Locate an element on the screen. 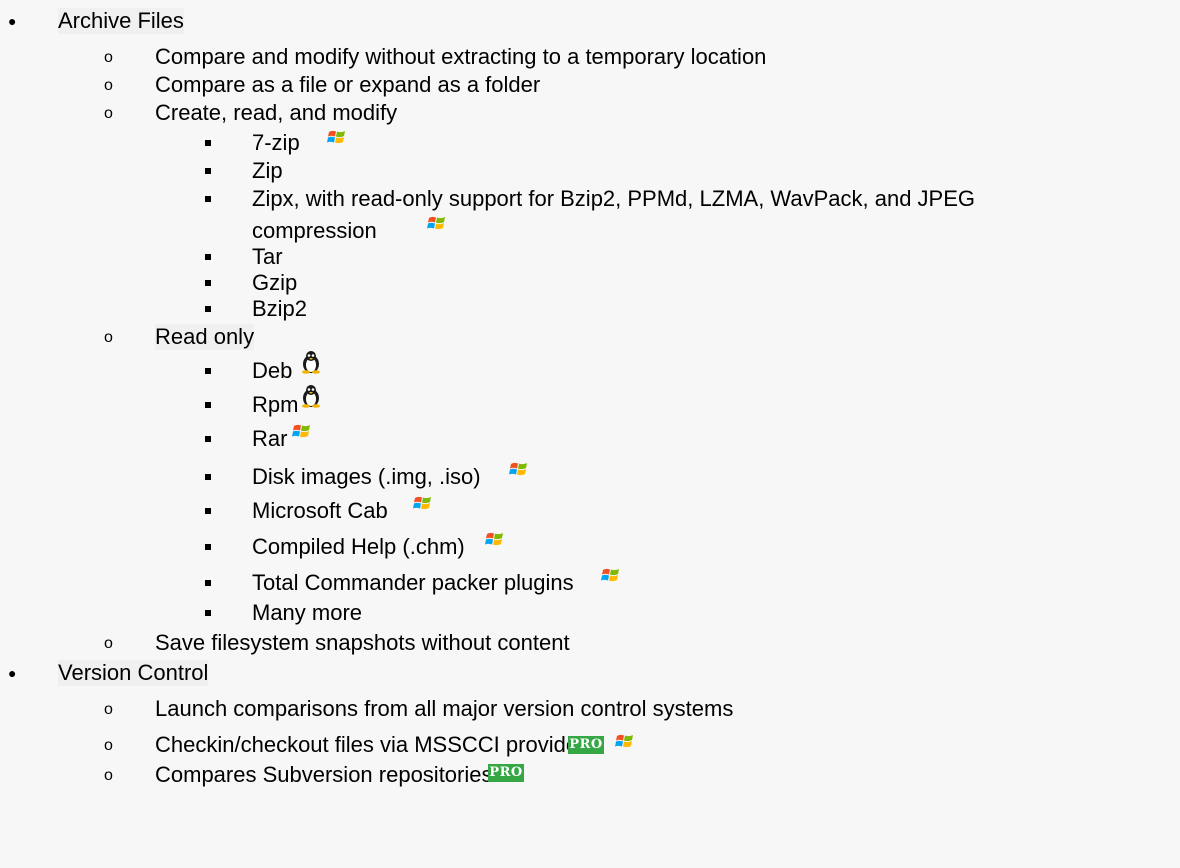 This screenshot has width=1180, height=868. item-text: Read only is located at coordinates (205, 337).